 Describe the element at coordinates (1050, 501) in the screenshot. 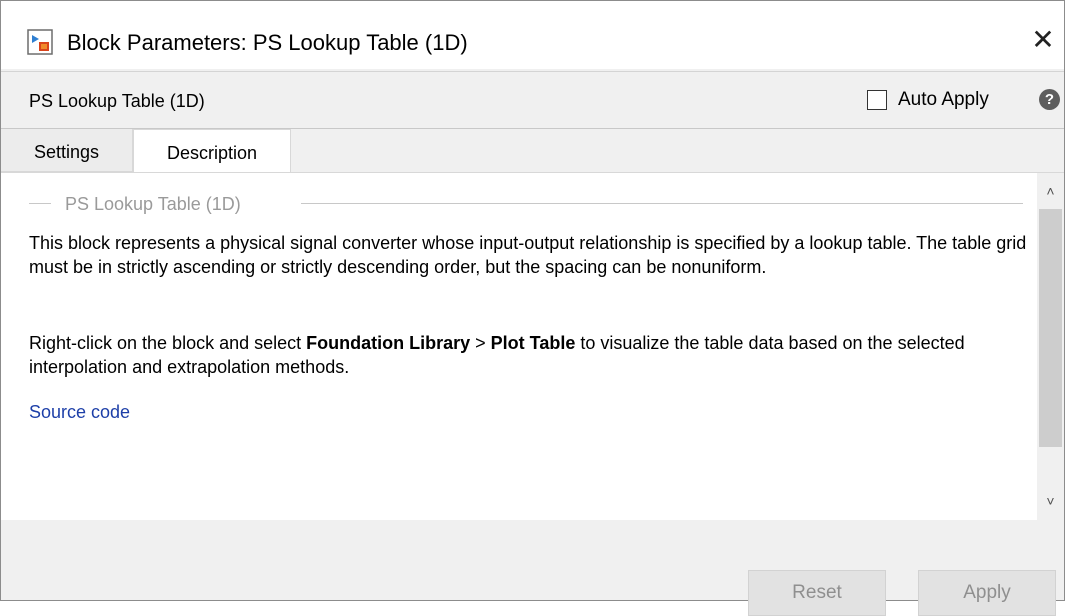

I see `scroll-down-icon: ˅` at that location.